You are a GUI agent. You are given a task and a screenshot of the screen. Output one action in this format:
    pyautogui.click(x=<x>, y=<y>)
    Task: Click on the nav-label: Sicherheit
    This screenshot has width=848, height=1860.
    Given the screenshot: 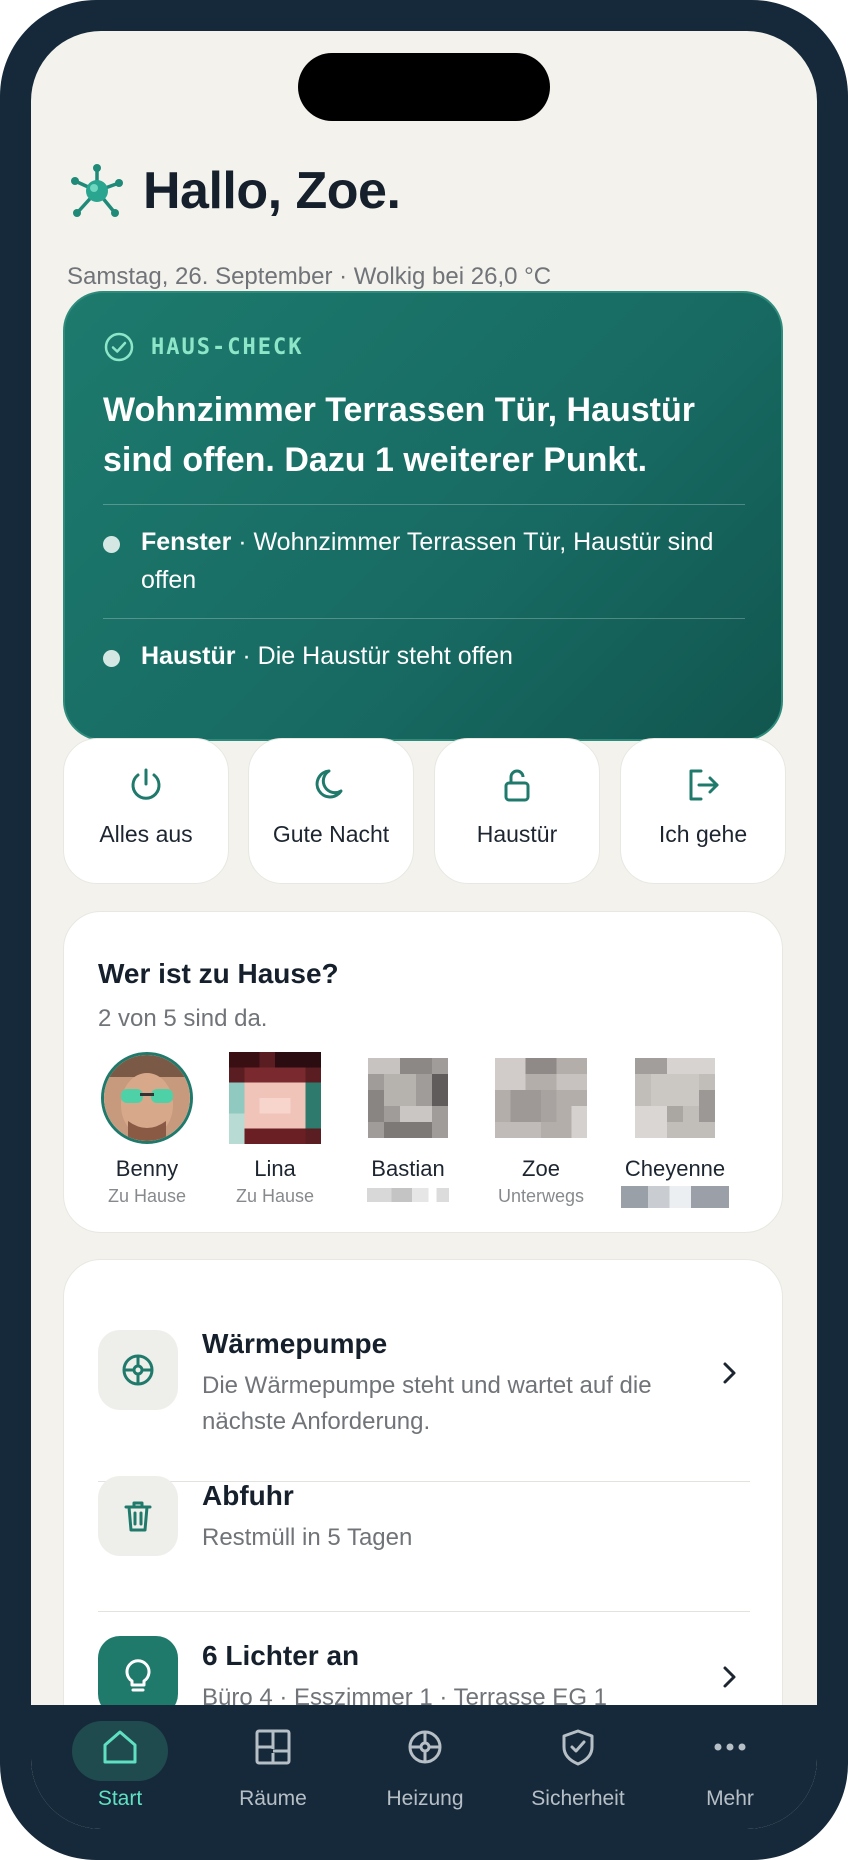 What is the action you would take?
    pyautogui.click(x=578, y=1798)
    